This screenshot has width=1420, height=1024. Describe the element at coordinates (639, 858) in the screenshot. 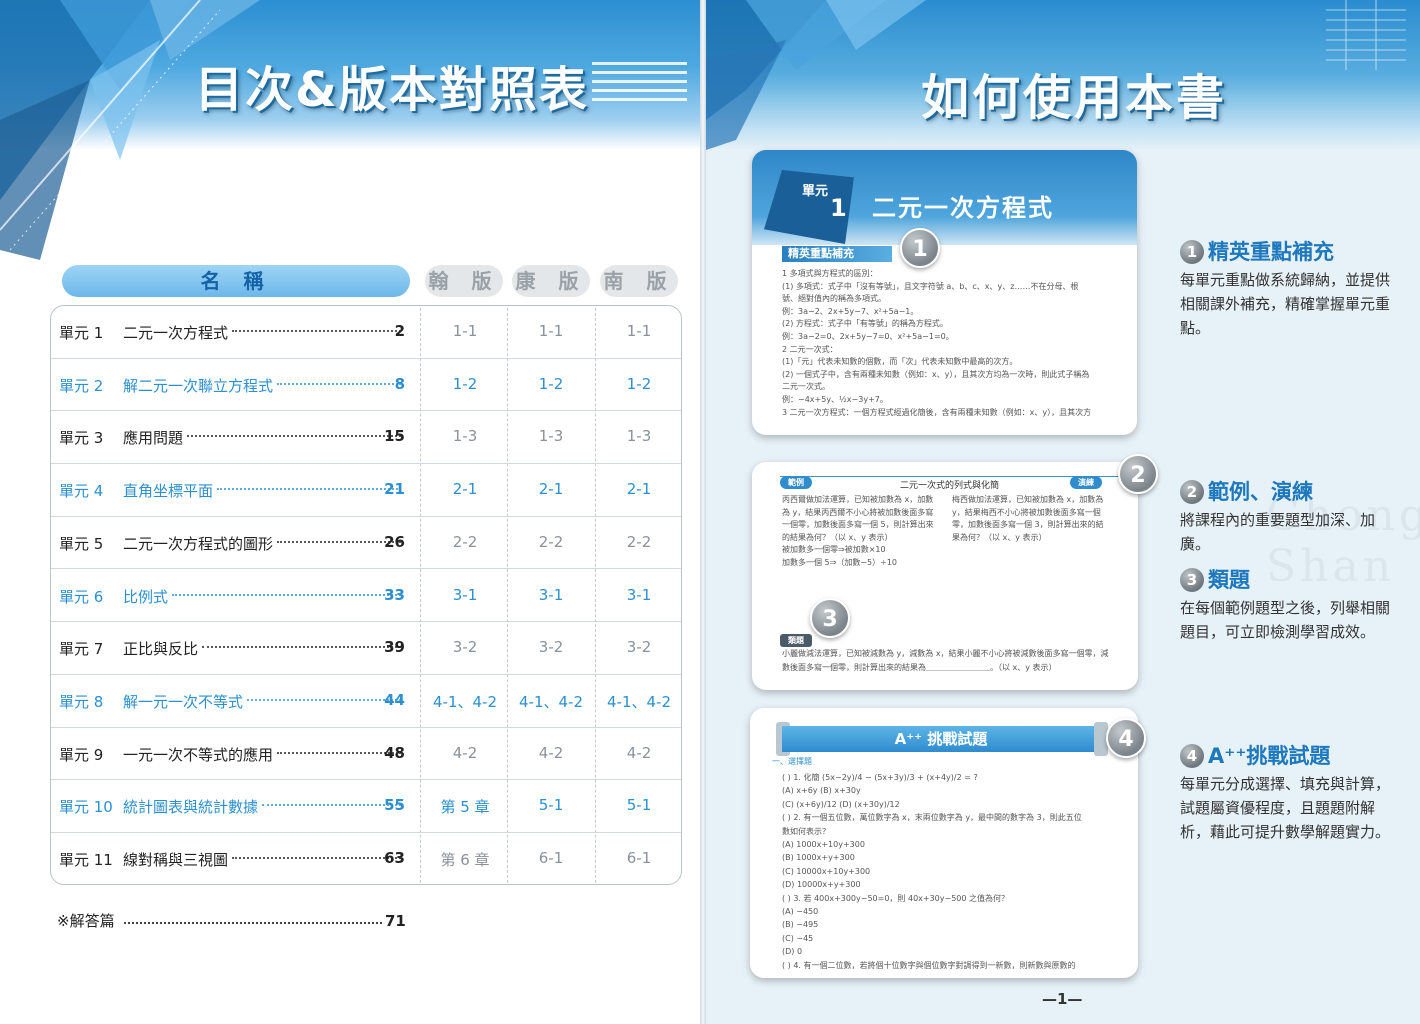

I see `version-nan-cell: 6-1` at that location.